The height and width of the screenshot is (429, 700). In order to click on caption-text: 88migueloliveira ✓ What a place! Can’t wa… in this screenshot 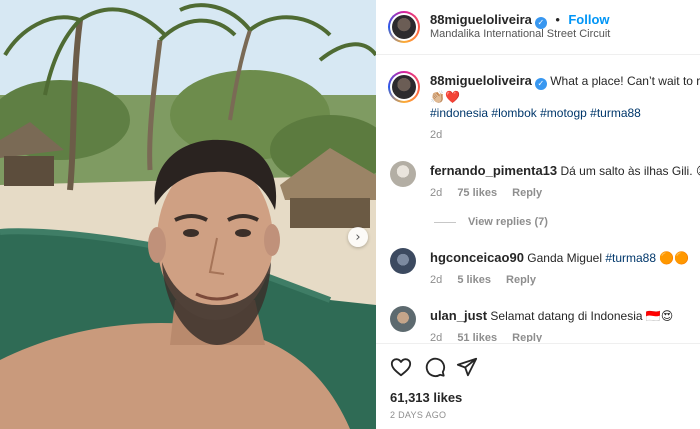, I will do `click(565, 81)`.